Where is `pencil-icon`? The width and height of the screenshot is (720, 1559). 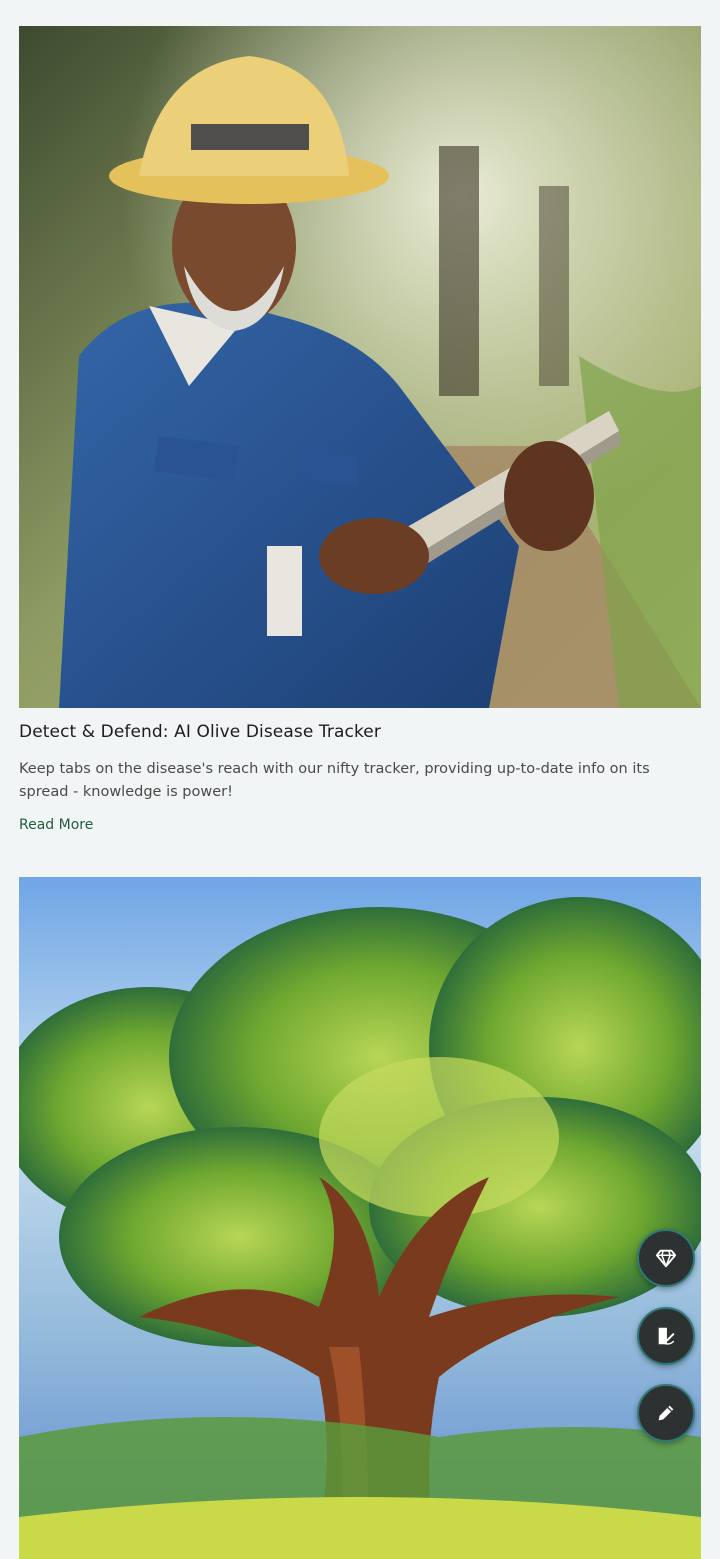
pencil-icon is located at coordinates (666, 1413).